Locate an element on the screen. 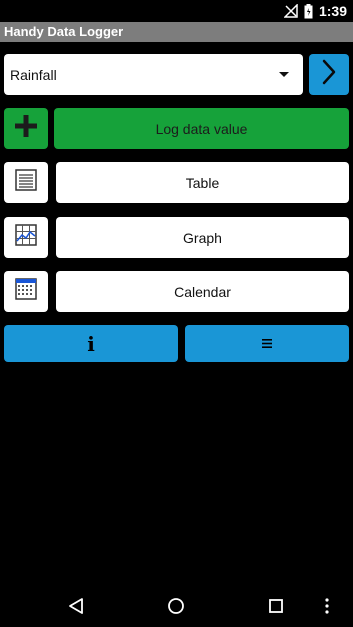 The height and width of the screenshot is (627, 353). table-icon-button is located at coordinates (26, 182).